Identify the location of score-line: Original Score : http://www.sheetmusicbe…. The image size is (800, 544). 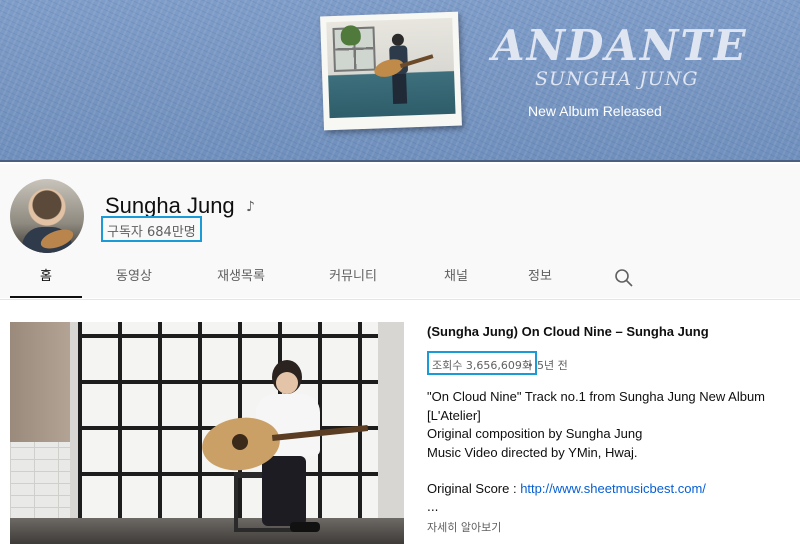
(607, 489).